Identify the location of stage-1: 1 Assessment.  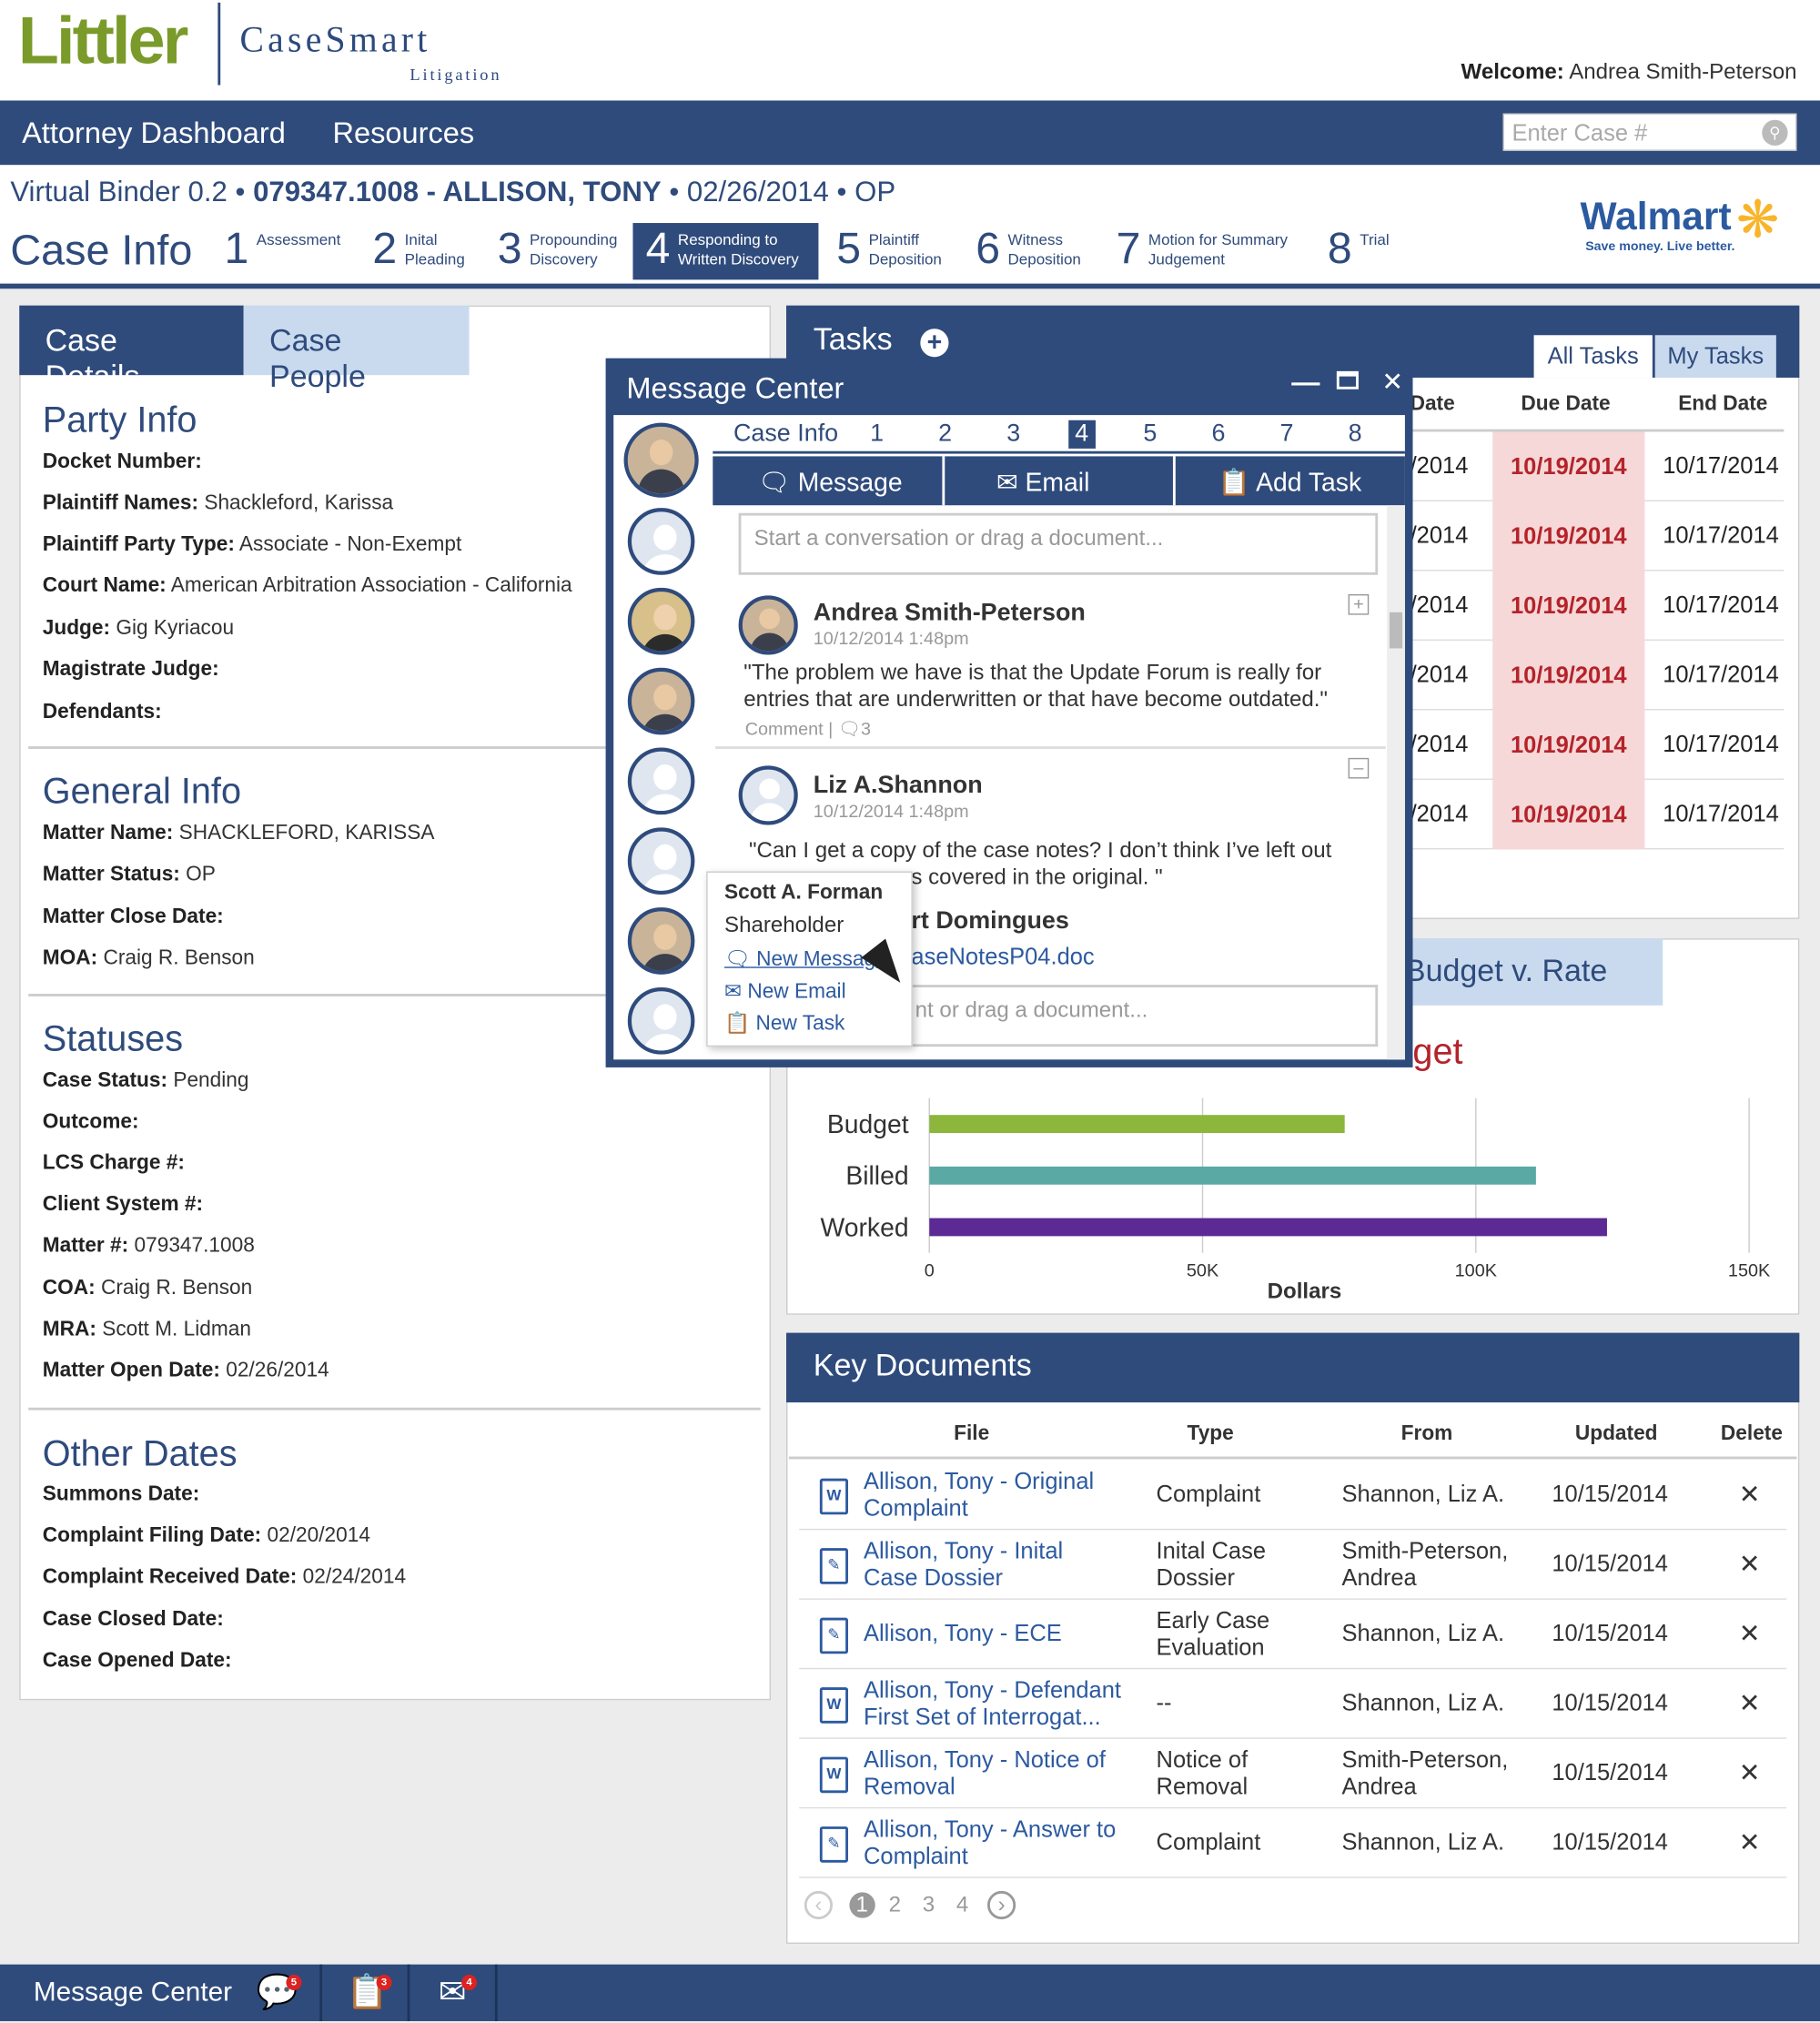
(285, 251).